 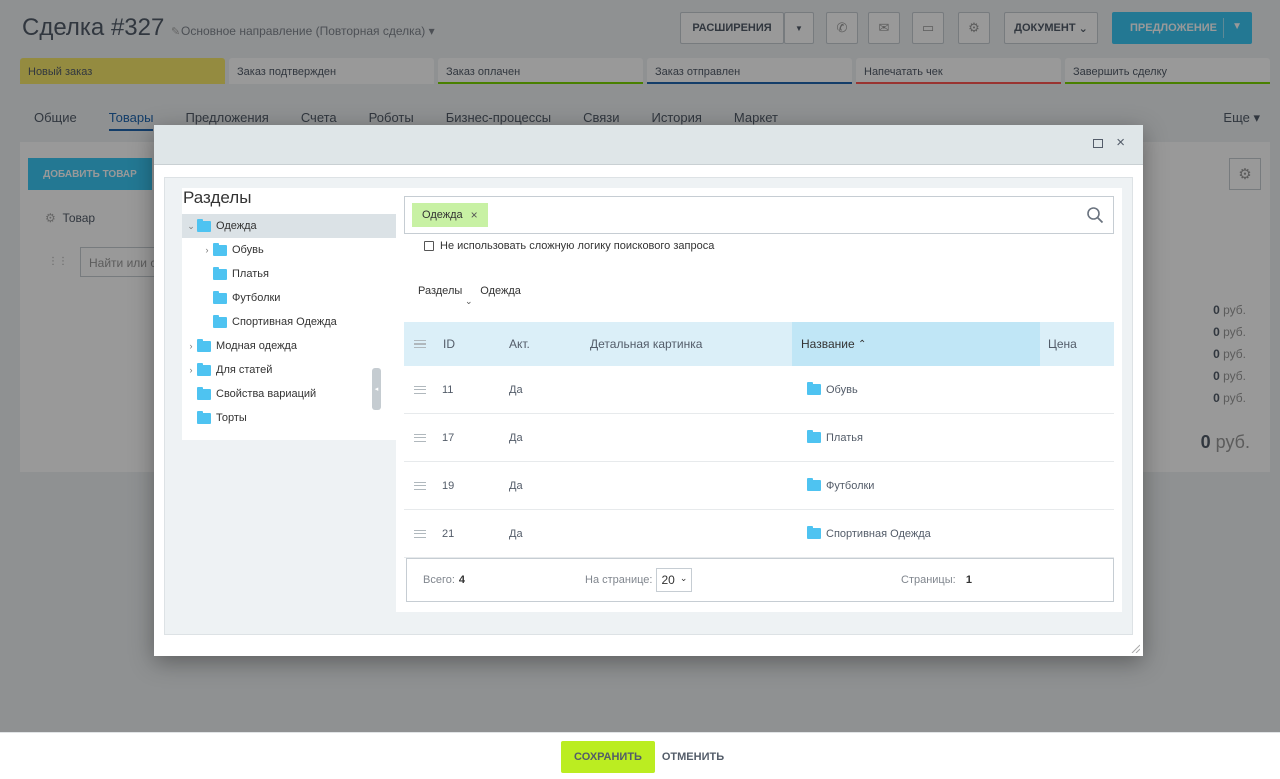 I want to click on row-id: 21, so click(x=448, y=533).